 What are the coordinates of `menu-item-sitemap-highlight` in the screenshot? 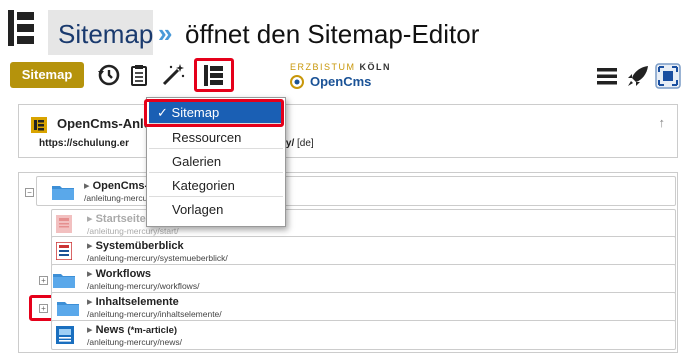 It's located at (214, 113).